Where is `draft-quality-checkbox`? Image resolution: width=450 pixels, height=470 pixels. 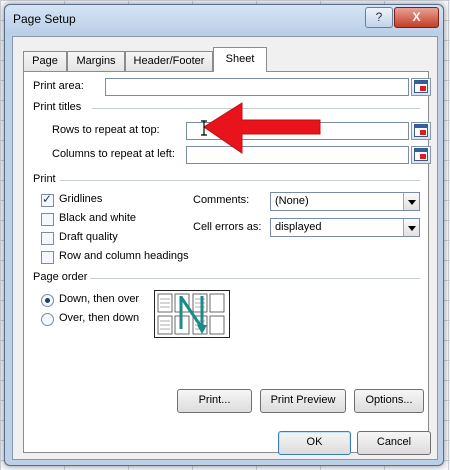
draft-quality-checkbox is located at coordinates (47, 238).